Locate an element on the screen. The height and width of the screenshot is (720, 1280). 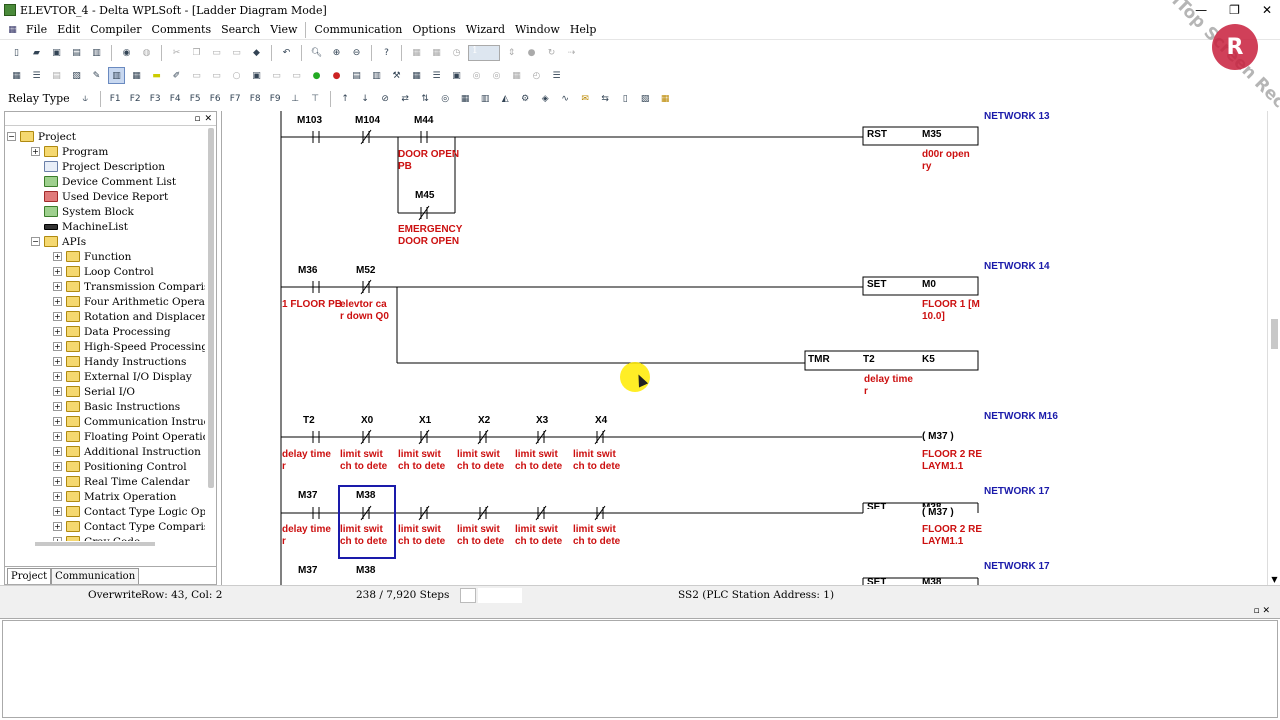
calculator-icon: ▦ is located at coordinates (665, 98).